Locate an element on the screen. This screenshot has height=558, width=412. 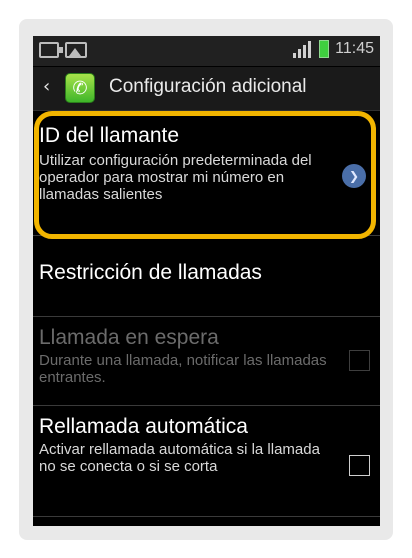
back-arrow-icon: ‹ is located at coordinates (46, 86).